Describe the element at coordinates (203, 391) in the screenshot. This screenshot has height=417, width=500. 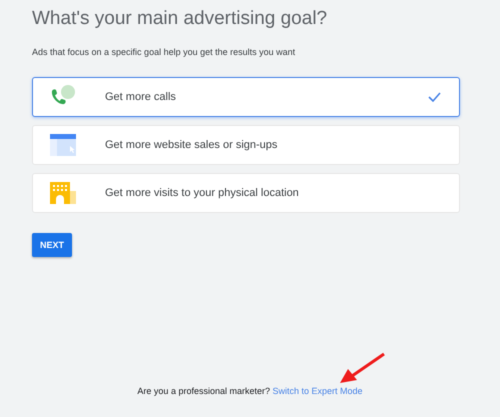
I see `footer-question: Are you a professional marketer?` at that location.